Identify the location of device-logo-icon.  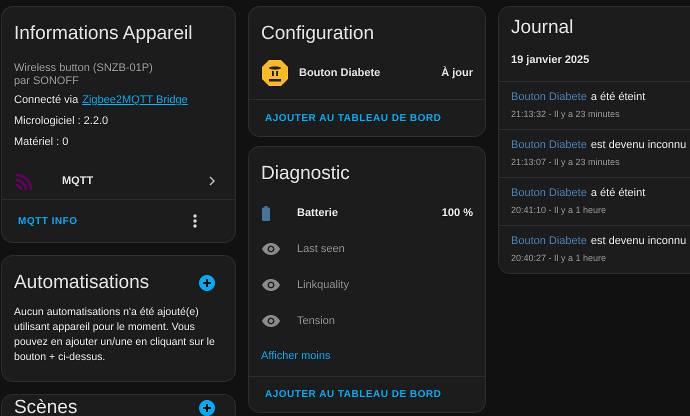
(275, 73).